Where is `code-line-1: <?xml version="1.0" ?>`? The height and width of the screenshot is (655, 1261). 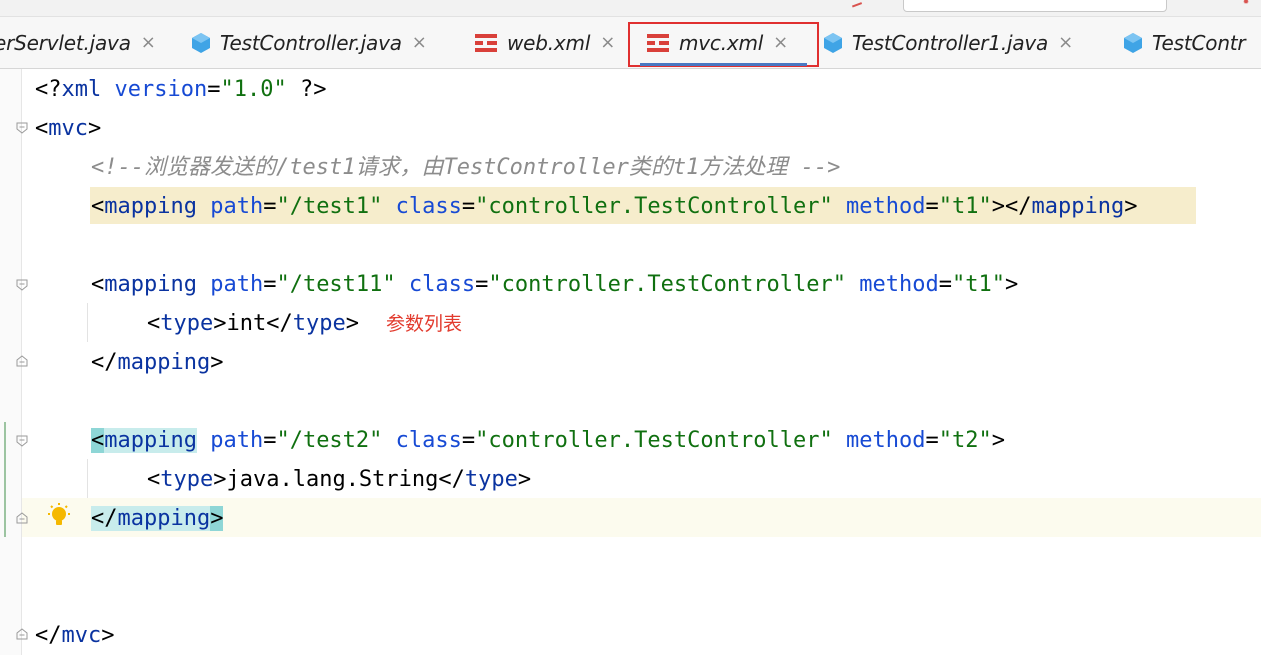
code-line-1: <?xml version="1.0" ?> is located at coordinates (180, 89).